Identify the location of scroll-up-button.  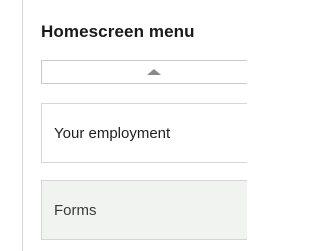
(144, 72).